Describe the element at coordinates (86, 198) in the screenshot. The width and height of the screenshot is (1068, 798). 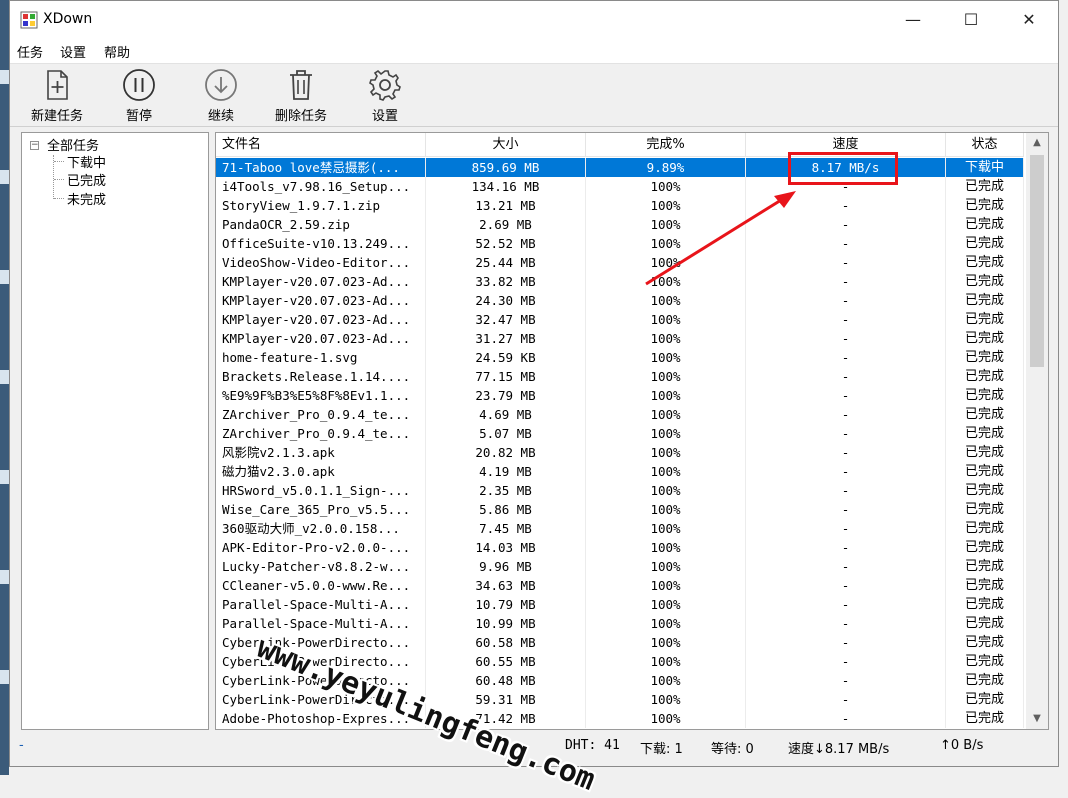
I see `tree-item-incomplete: 未完成` at that location.